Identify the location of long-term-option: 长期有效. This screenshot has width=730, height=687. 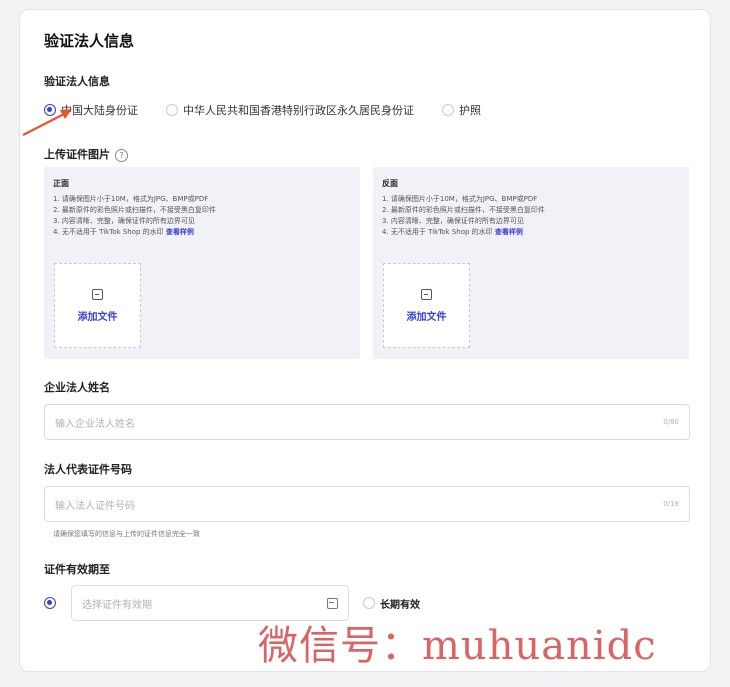
(391, 603).